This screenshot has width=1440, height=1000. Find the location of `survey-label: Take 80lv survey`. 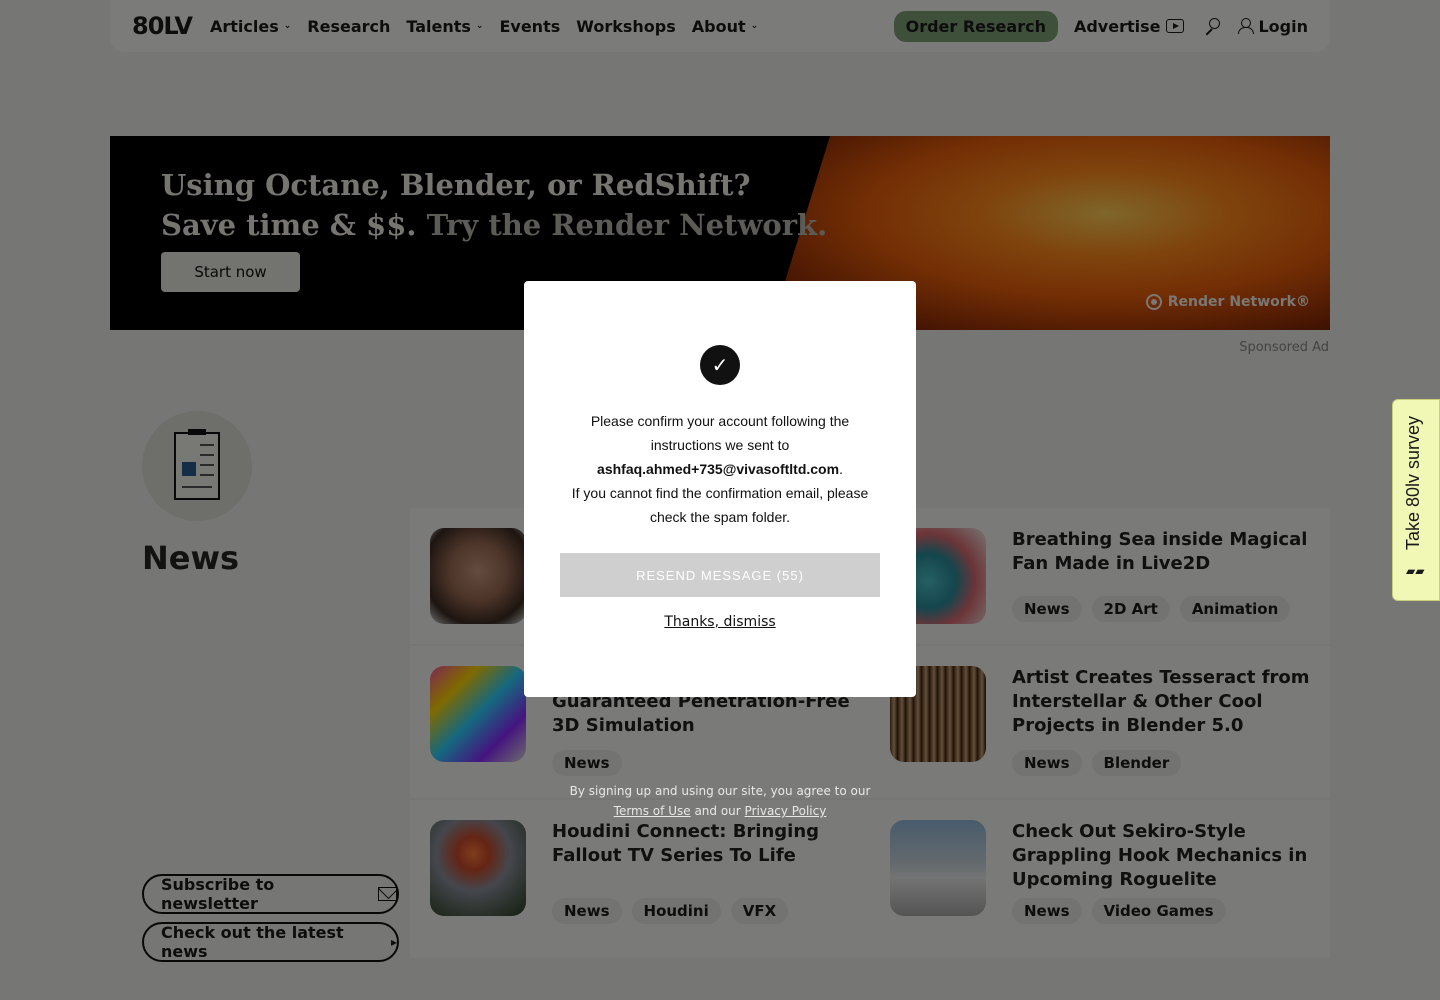

survey-label: Take 80lv survey is located at coordinates (1413, 482).